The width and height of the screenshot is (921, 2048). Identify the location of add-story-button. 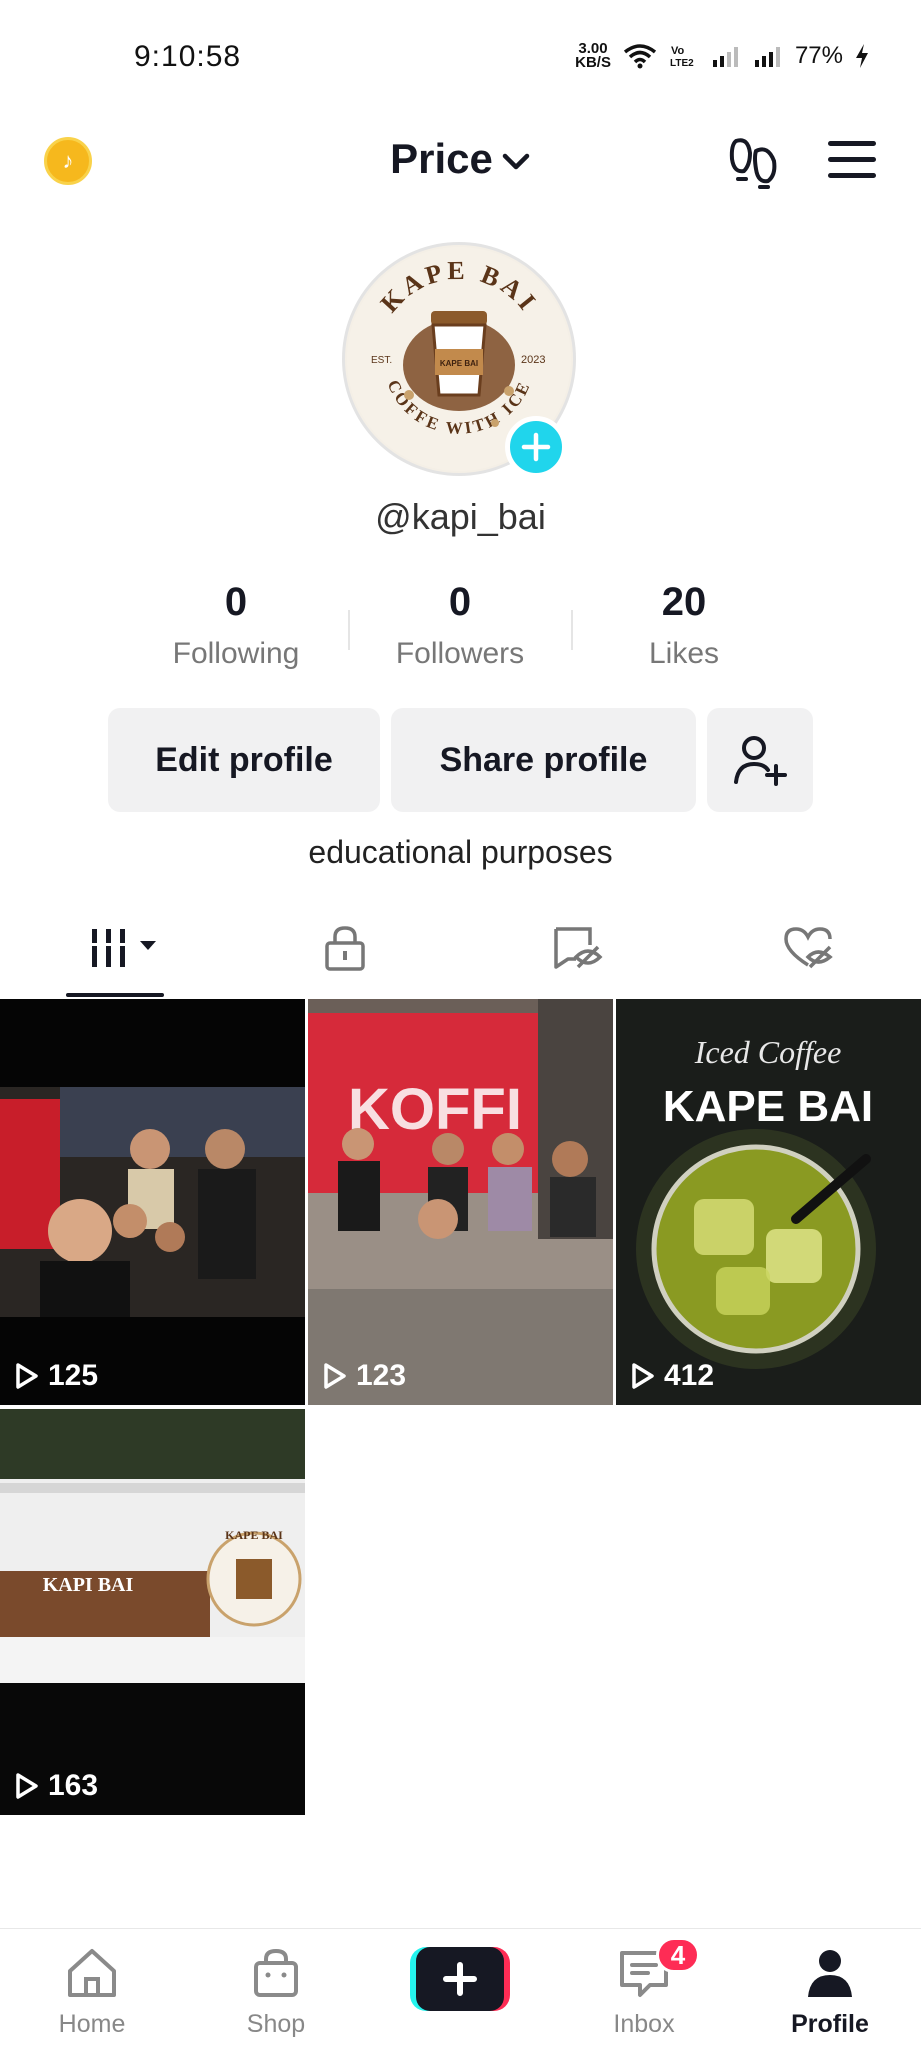
(536, 447).